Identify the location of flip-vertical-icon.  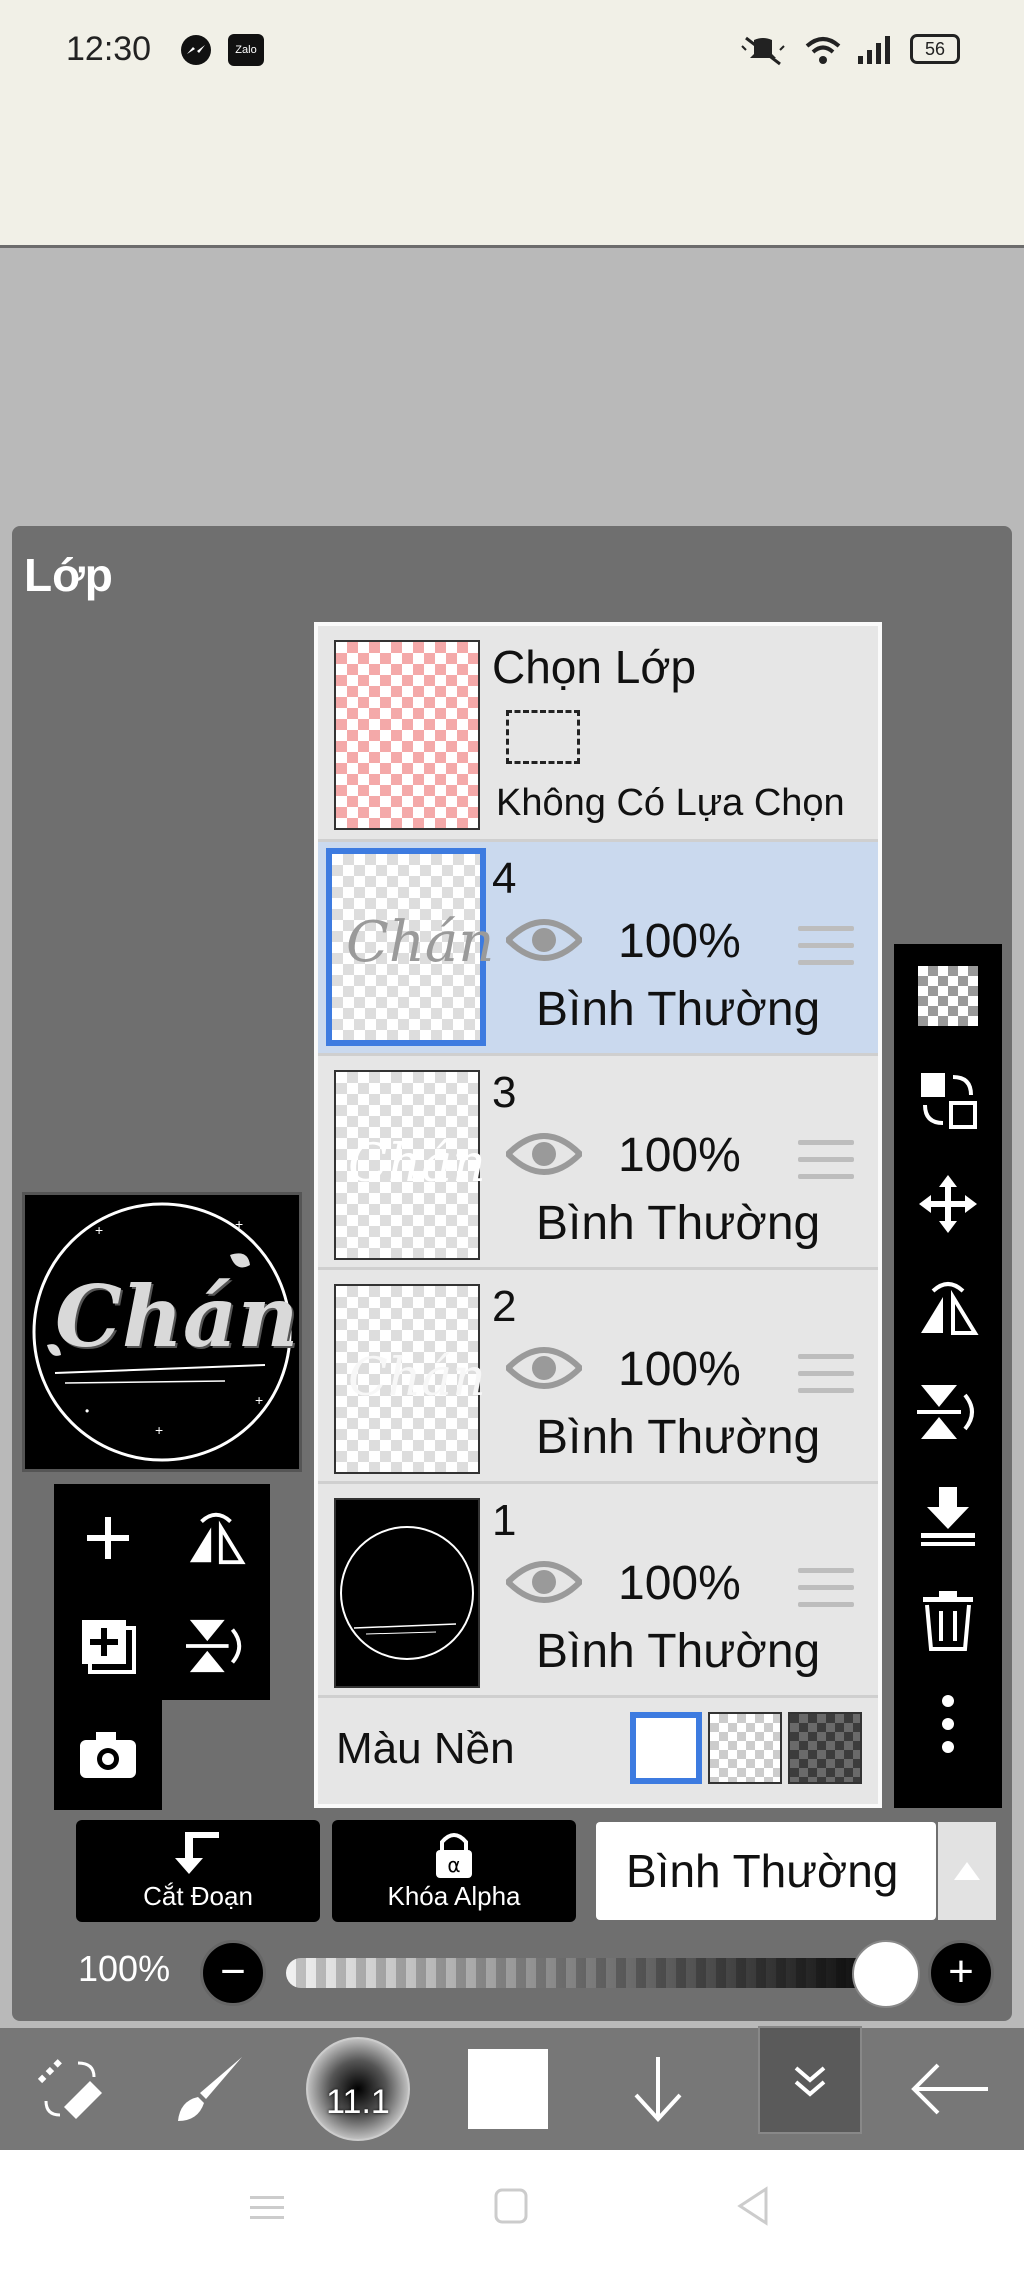
(948, 1412).